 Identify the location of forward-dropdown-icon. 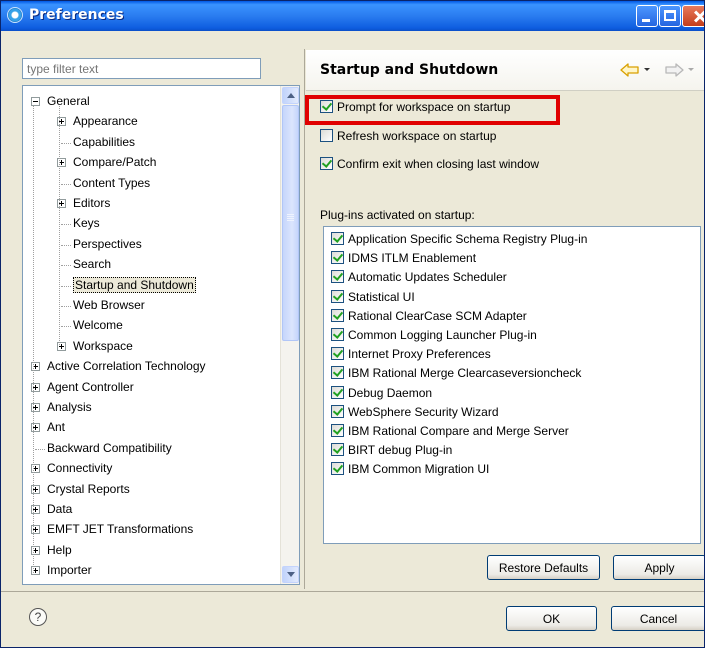
(691, 69).